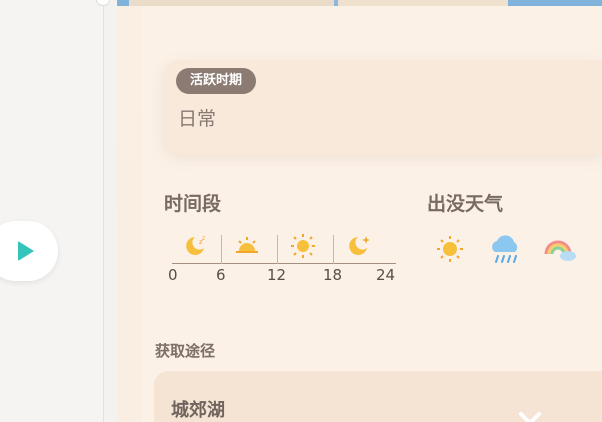 The image size is (602, 422). Describe the element at coordinates (197, 119) in the screenshot. I see `active-period-value: 日常` at that location.